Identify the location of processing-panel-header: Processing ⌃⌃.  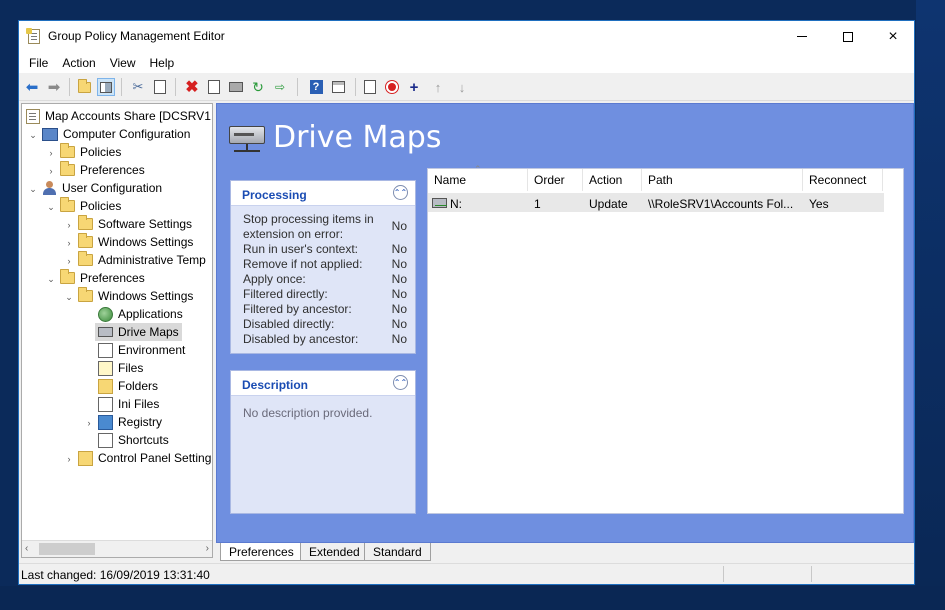
(323, 193).